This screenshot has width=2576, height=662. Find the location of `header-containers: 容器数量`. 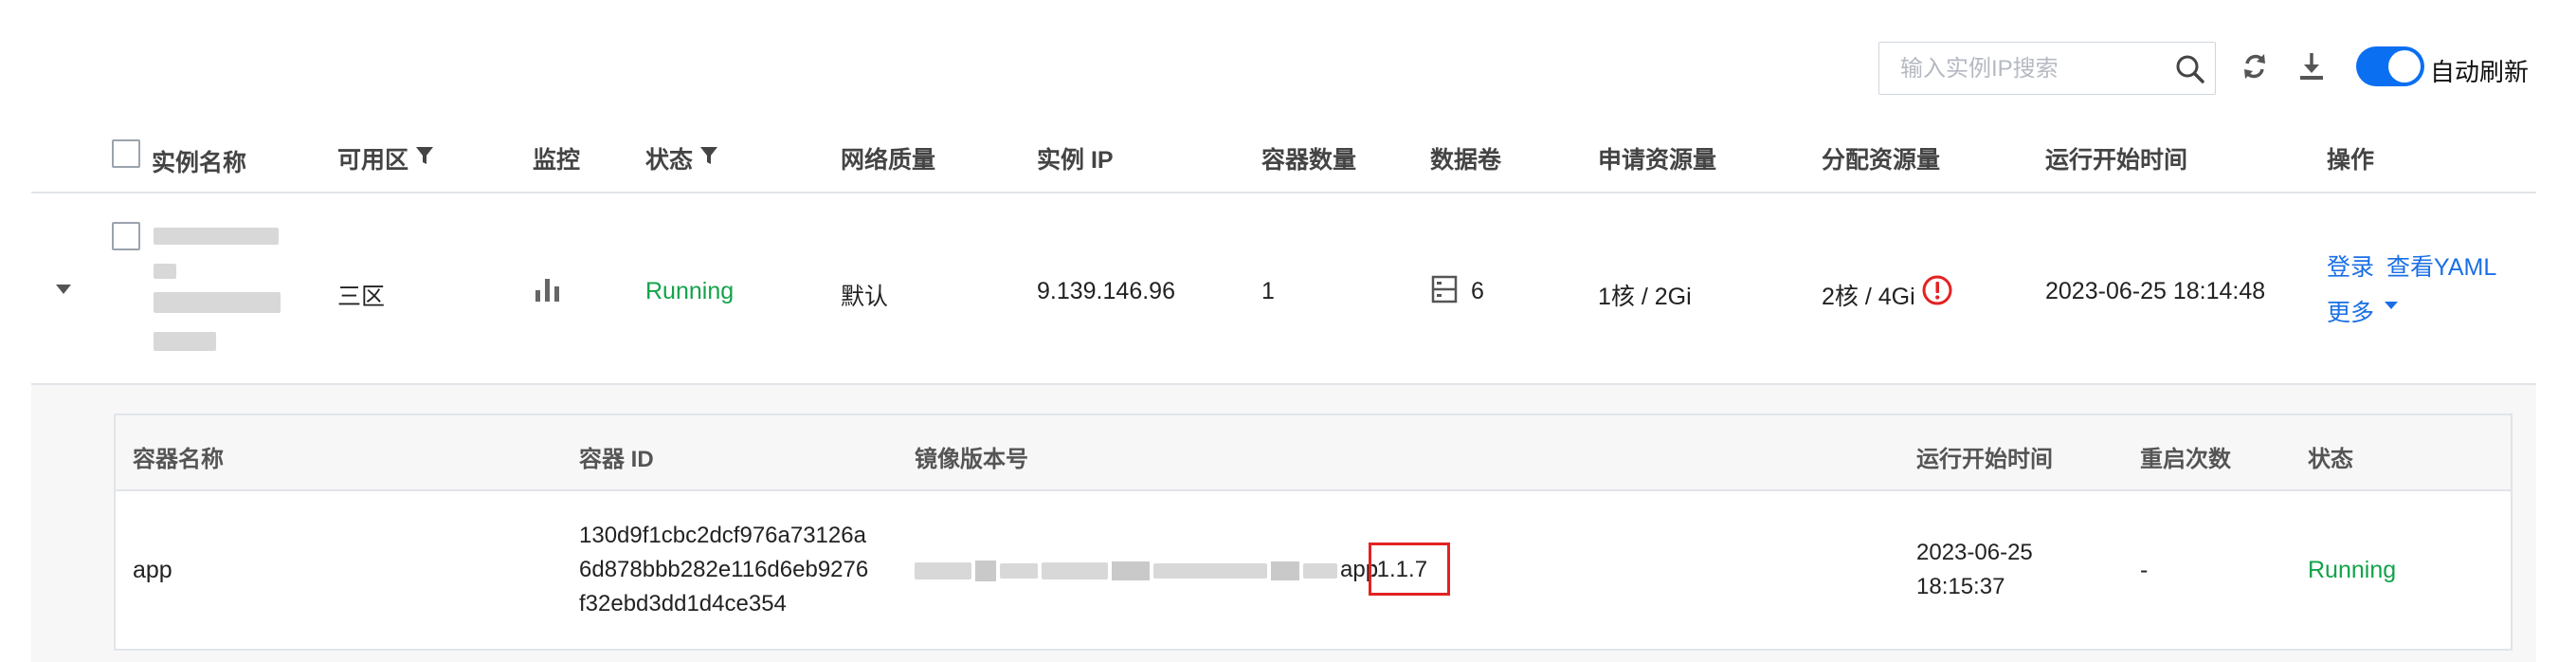

header-containers: 容器数量 is located at coordinates (1309, 160).